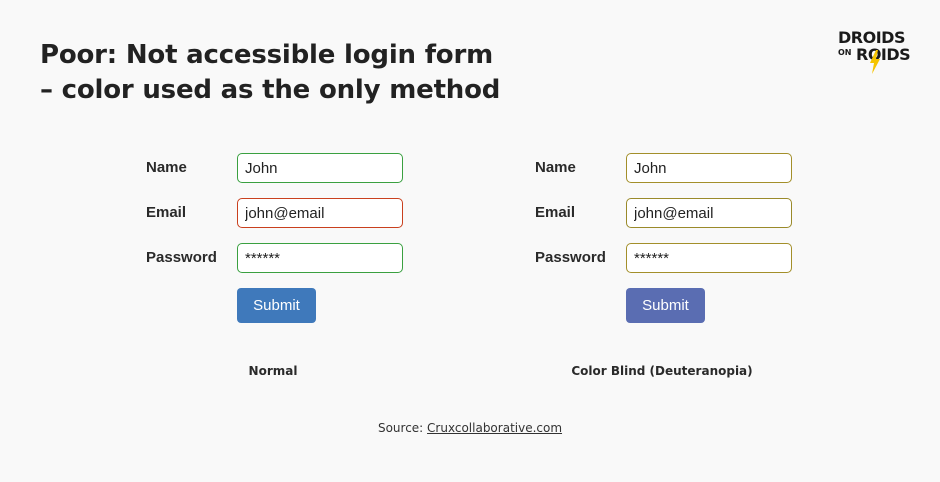 Image resolution: width=940 pixels, height=482 pixels. I want to click on droids-on-roids-logo: DROIDS ON ROIDS, so click(873, 52).